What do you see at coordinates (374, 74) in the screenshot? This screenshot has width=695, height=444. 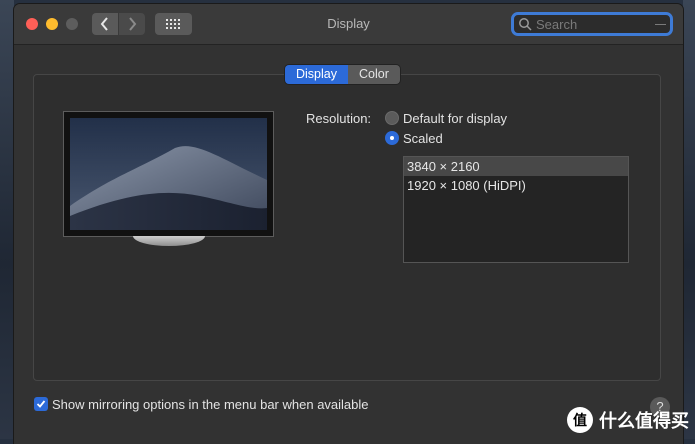 I see `tab-color: Color` at bounding box center [374, 74].